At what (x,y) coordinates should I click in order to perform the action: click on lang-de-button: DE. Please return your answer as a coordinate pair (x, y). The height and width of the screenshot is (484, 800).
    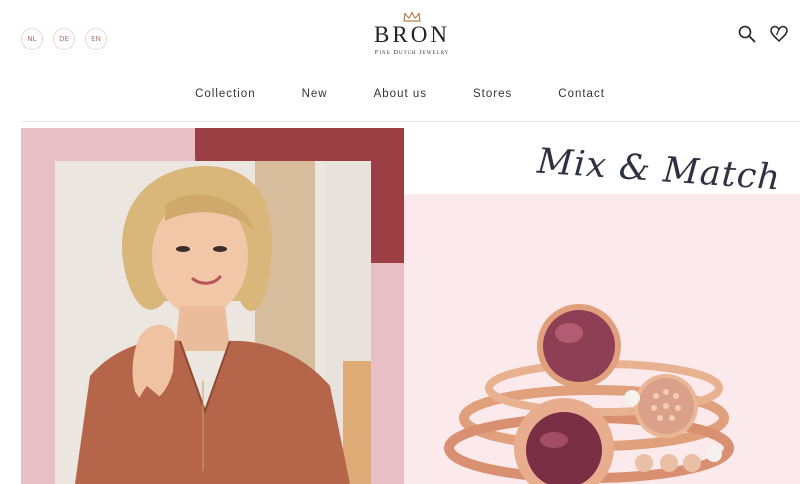
    Looking at the image, I should click on (64, 39).